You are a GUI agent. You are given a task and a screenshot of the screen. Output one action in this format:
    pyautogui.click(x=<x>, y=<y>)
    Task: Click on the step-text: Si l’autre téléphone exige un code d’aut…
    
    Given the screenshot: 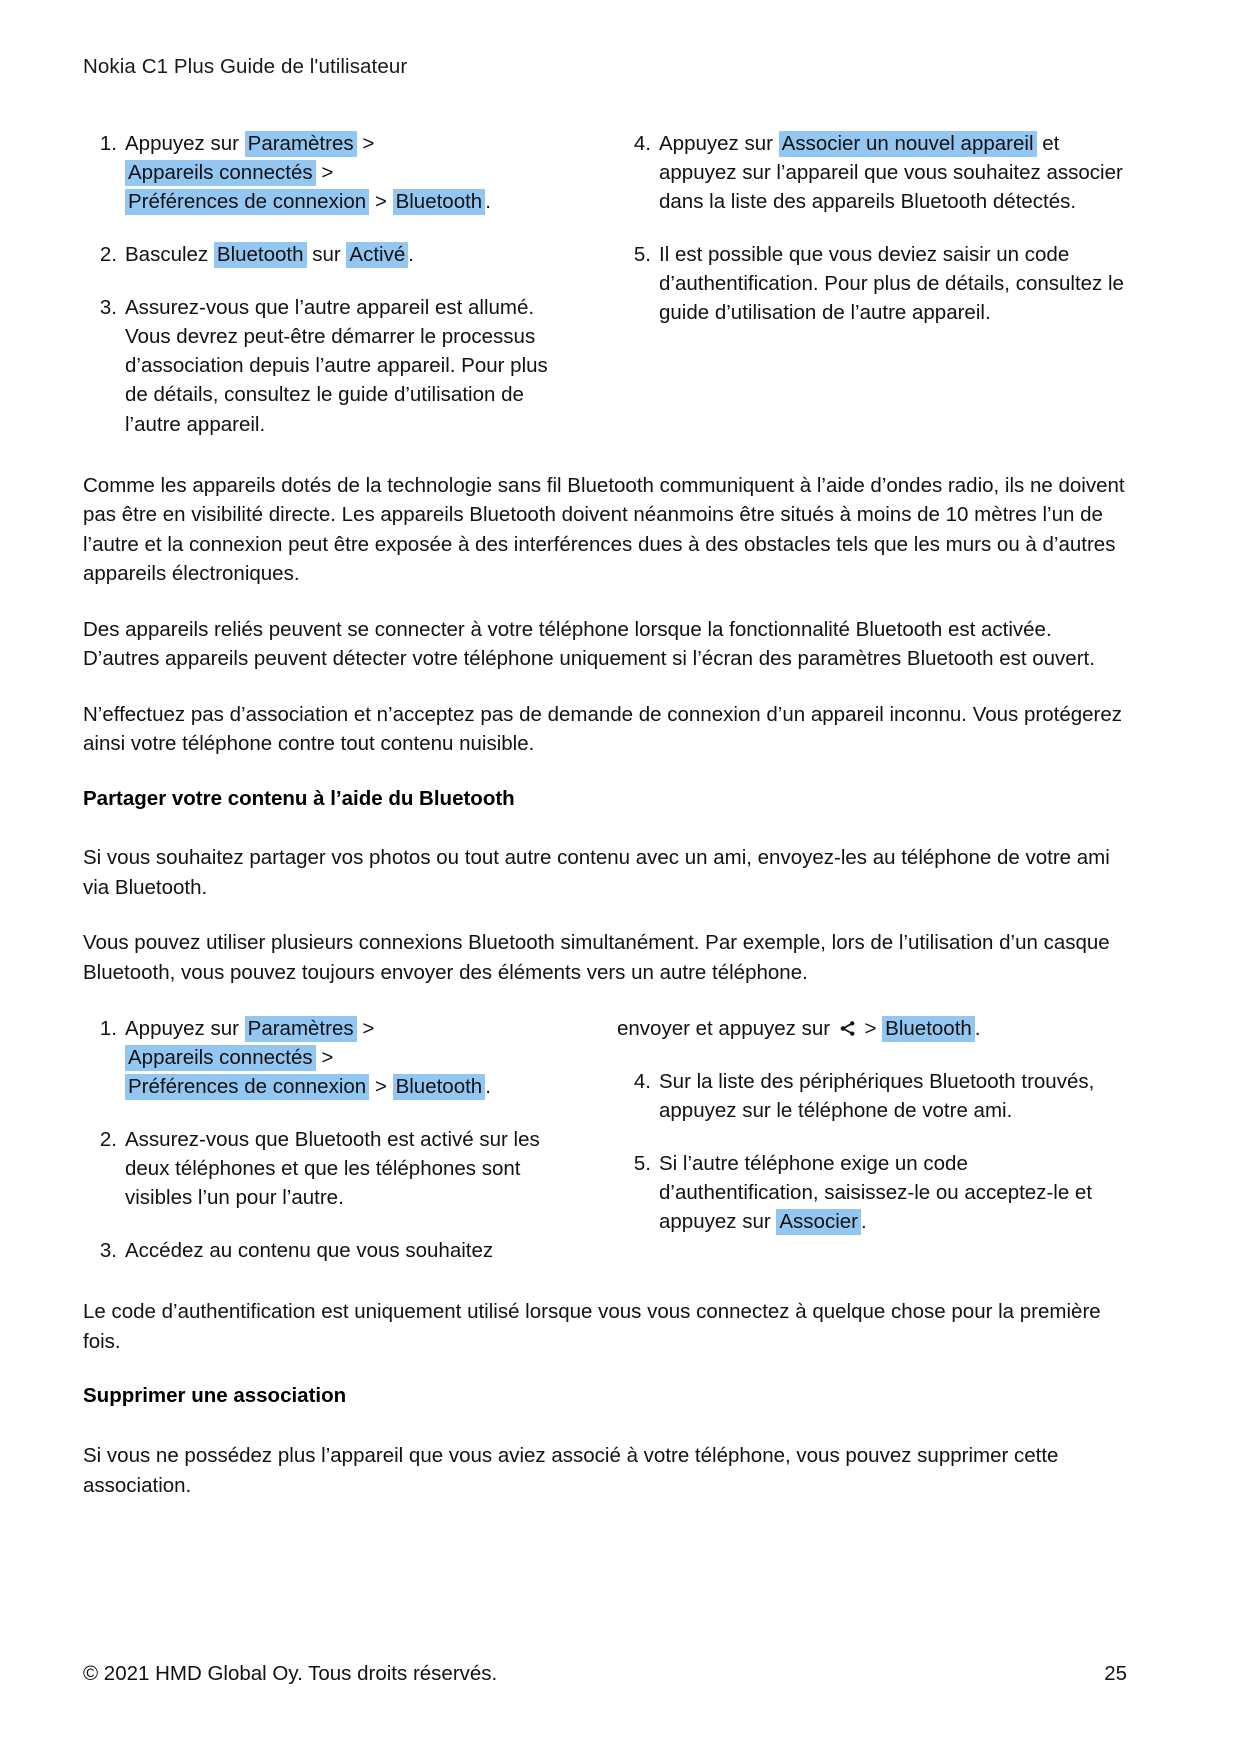 What is the action you would take?
    pyautogui.click(x=876, y=1193)
    